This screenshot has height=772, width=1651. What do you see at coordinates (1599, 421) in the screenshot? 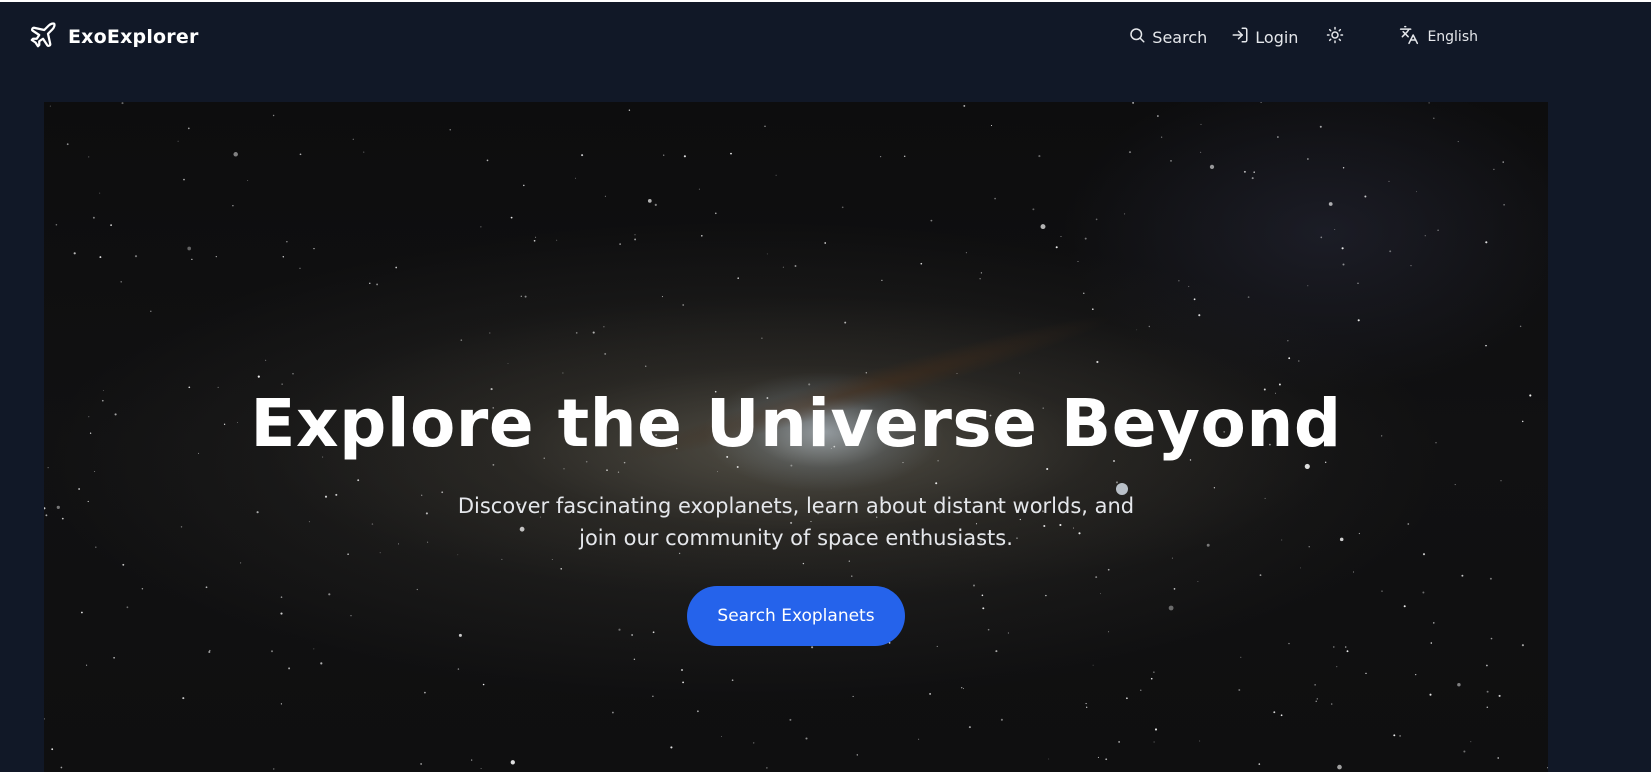
I see `page-side-gutter` at bounding box center [1599, 421].